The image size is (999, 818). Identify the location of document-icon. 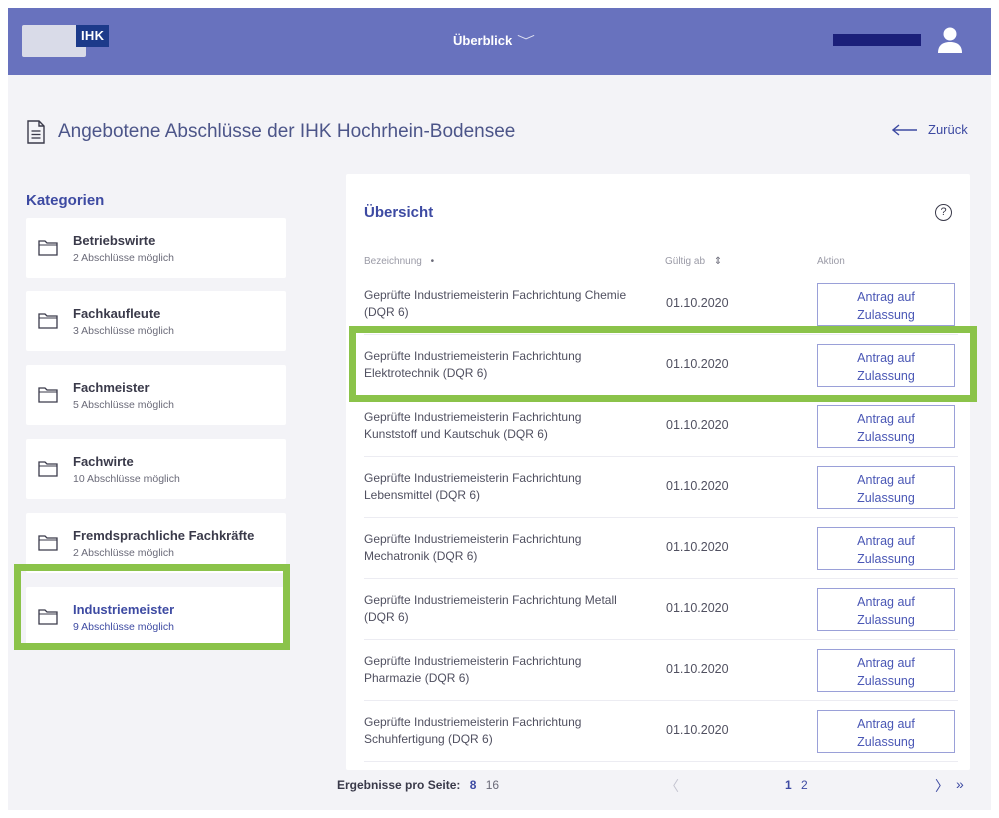
(36, 132).